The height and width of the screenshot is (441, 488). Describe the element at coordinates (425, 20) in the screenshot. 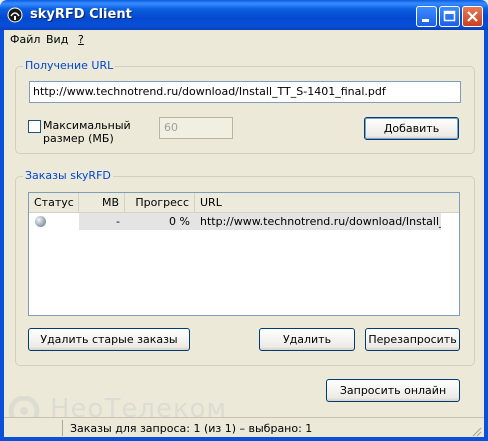

I see `minimize-icon` at that location.